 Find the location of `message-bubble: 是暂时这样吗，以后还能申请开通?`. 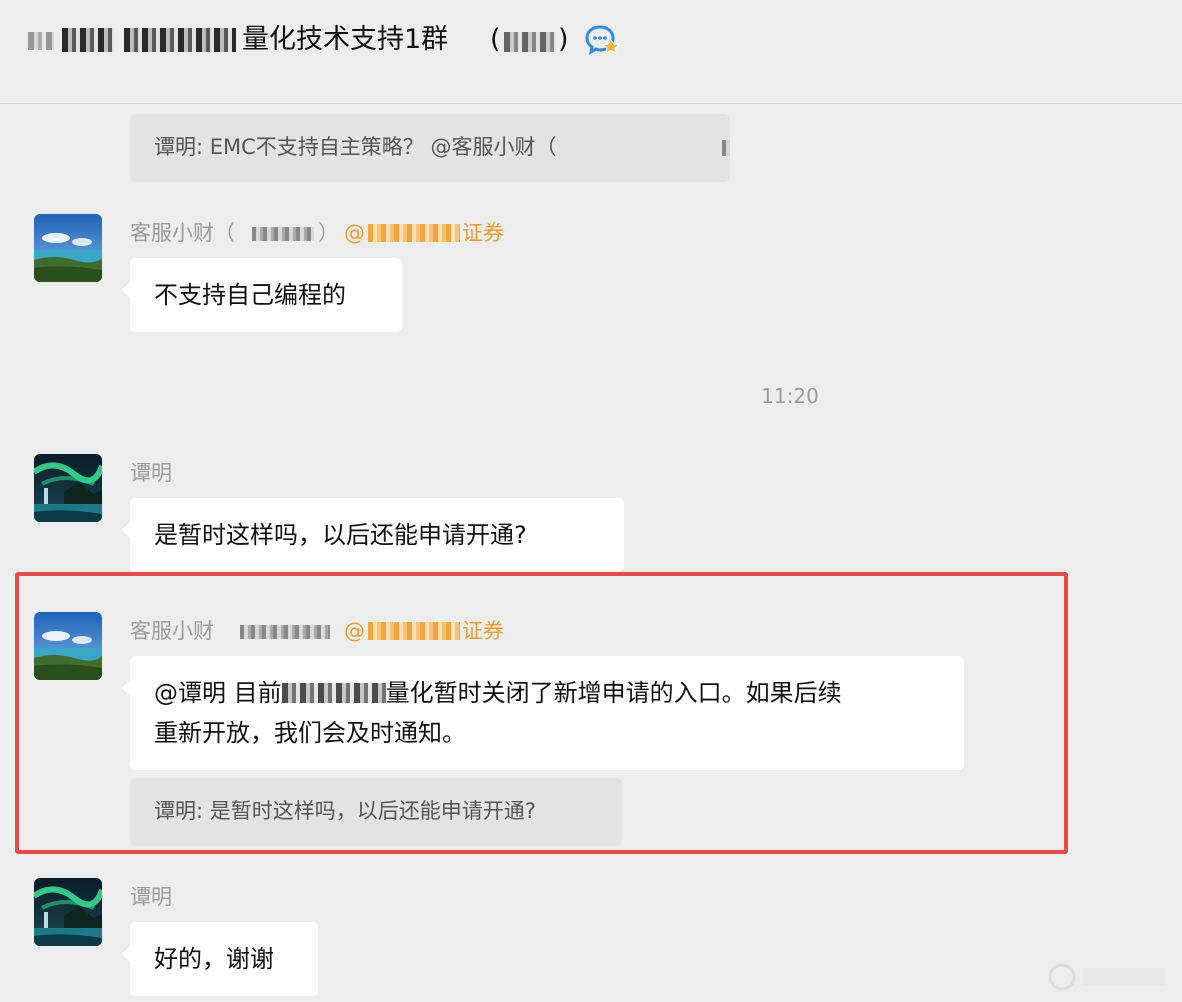

message-bubble: 是暂时这样吗，以后还能申请开通? is located at coordinates (373, 535).